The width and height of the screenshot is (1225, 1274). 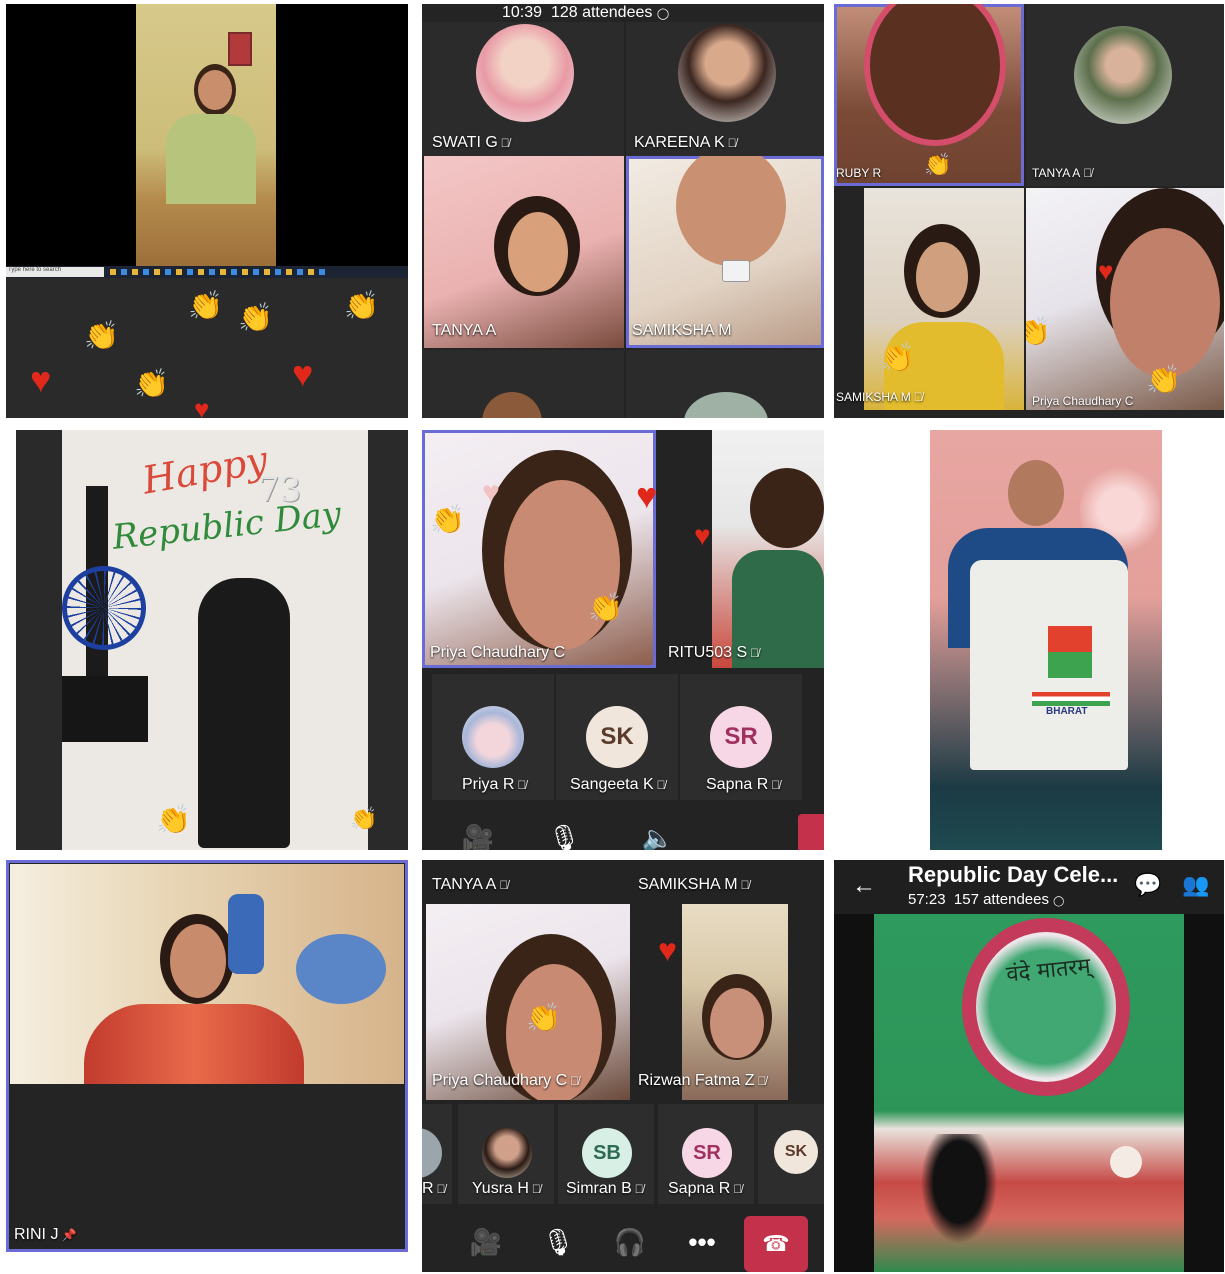 I want to click on end-call-button: ☎, so click(x=776, y=1244).